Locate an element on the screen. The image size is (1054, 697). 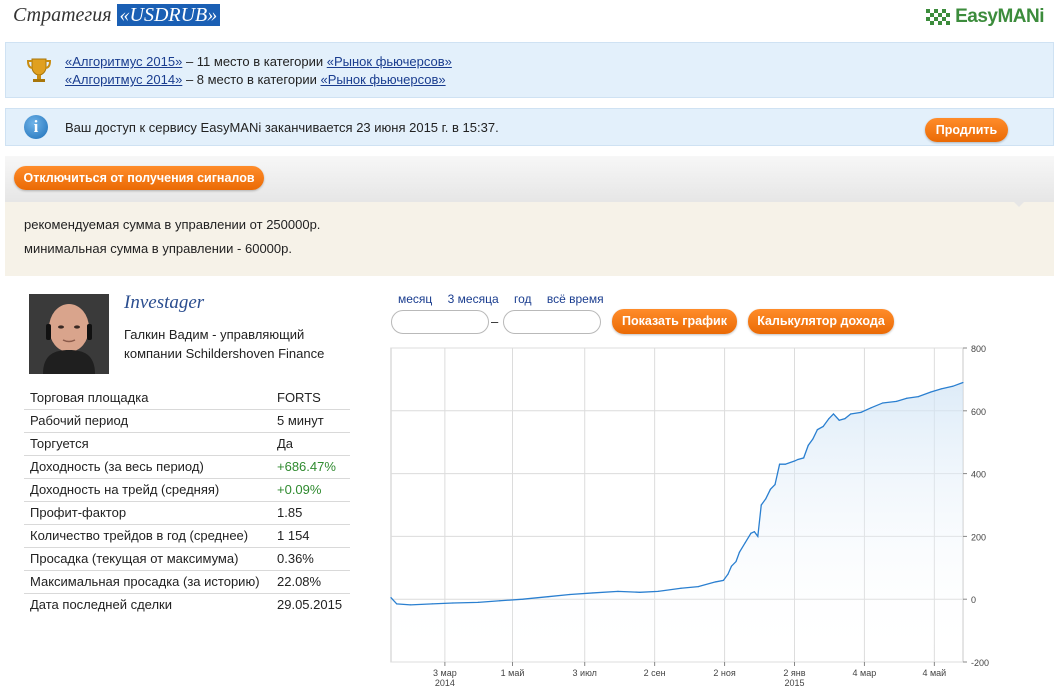
stat-label: Торгуется is located at coordinates (150, 444).